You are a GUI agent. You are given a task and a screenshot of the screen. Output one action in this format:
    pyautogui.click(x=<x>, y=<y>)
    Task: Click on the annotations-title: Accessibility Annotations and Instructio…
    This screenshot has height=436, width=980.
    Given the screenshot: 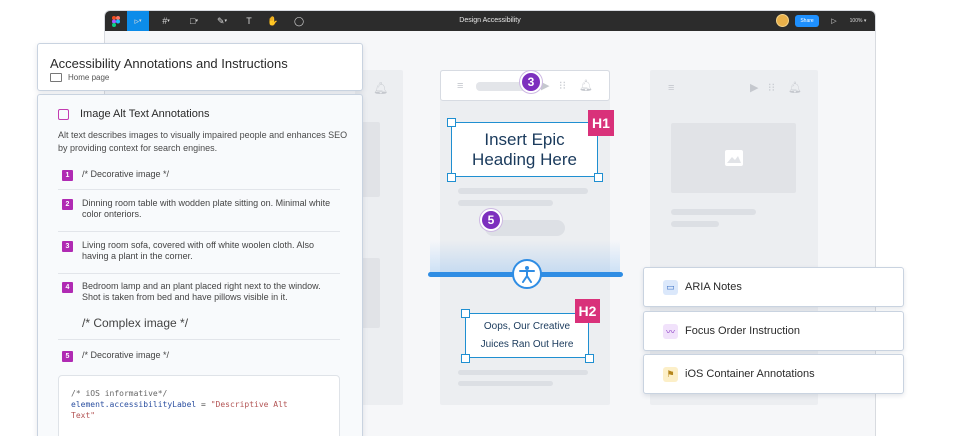 What is the action you would take?
    pyautogui.click(x=169, y=63)
    